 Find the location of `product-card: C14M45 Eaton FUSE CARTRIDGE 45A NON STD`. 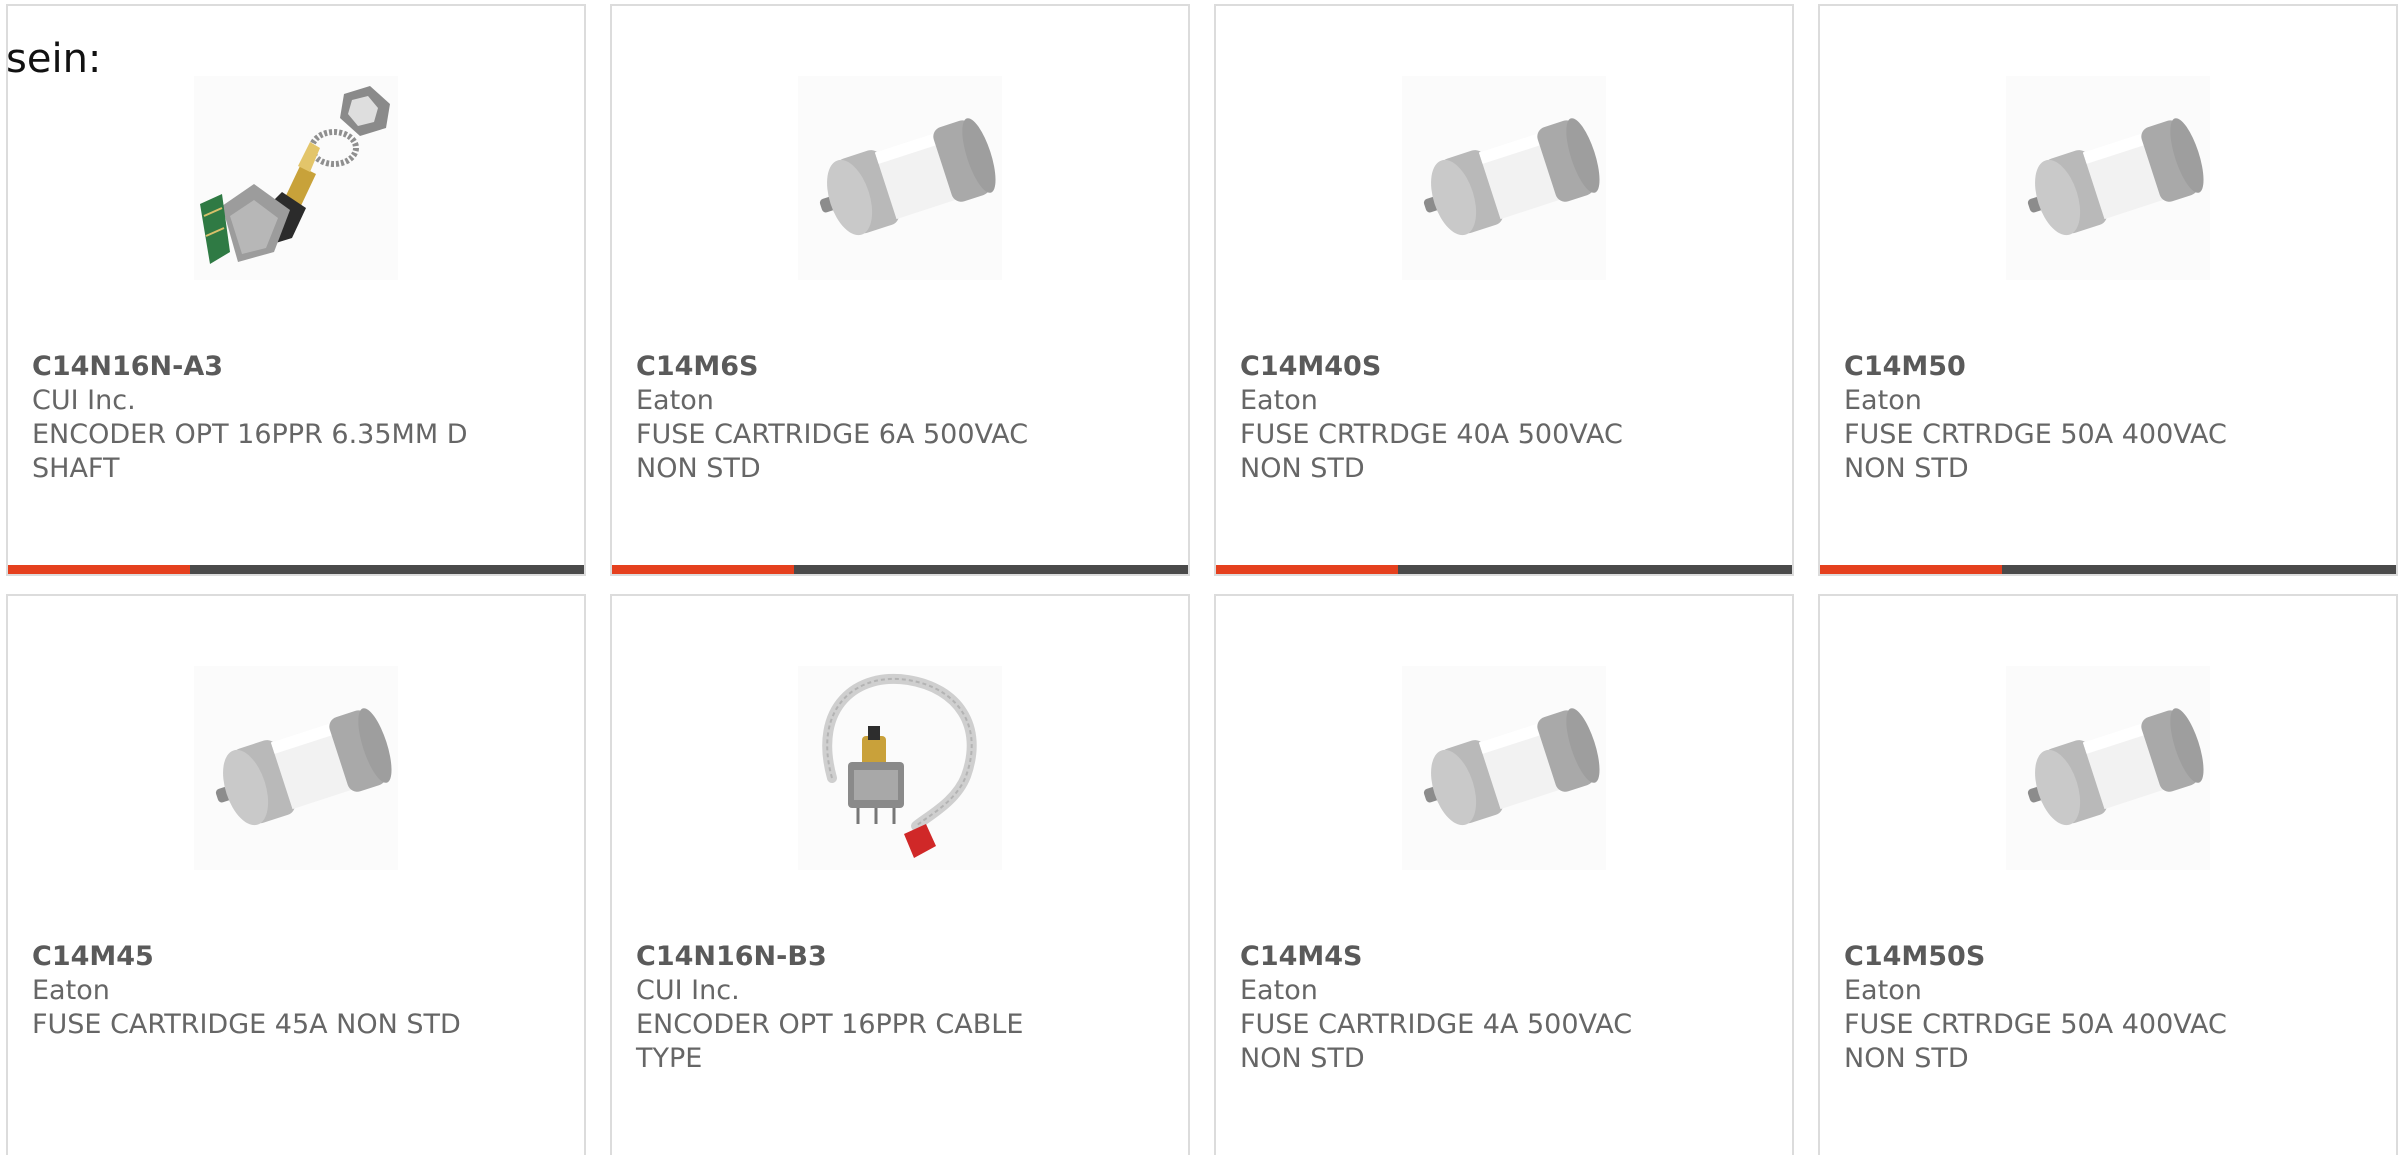

product-card: C14M45 Eaton FUSE CARTRIDGE 45A NON STD is located at coordinates (296, 874).